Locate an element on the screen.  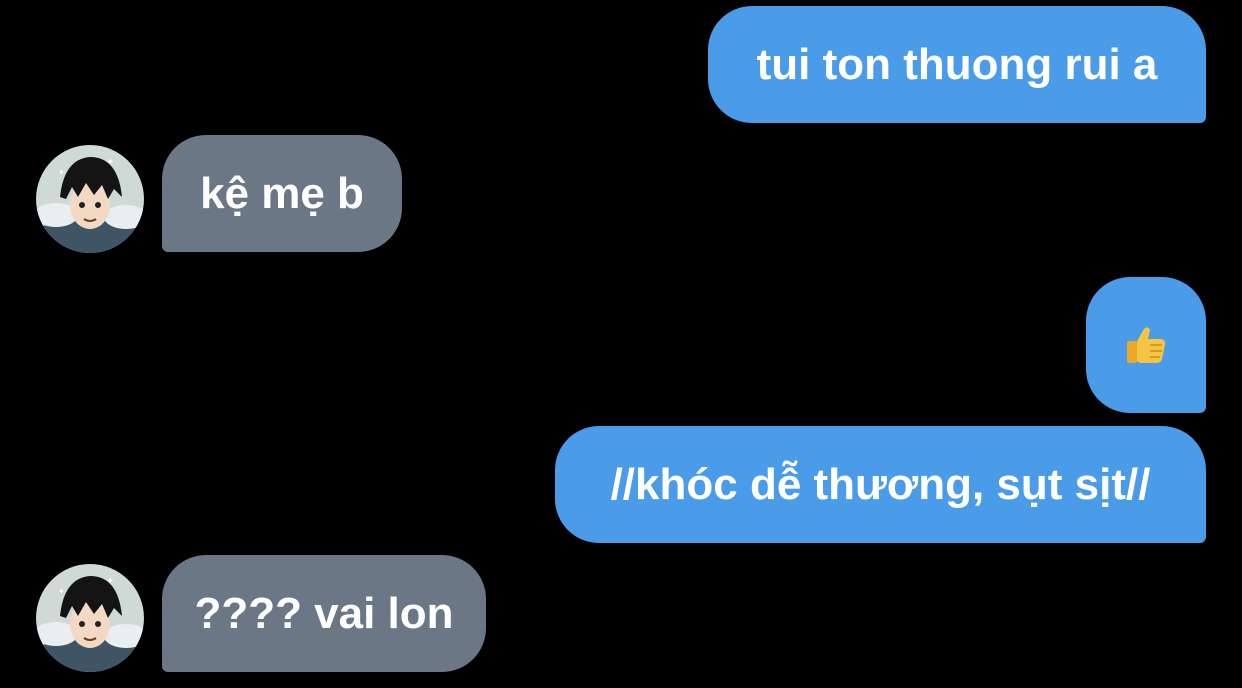
message-bubble-outgoing: tui ton thuong rui a is located at coordinates (957, 64).